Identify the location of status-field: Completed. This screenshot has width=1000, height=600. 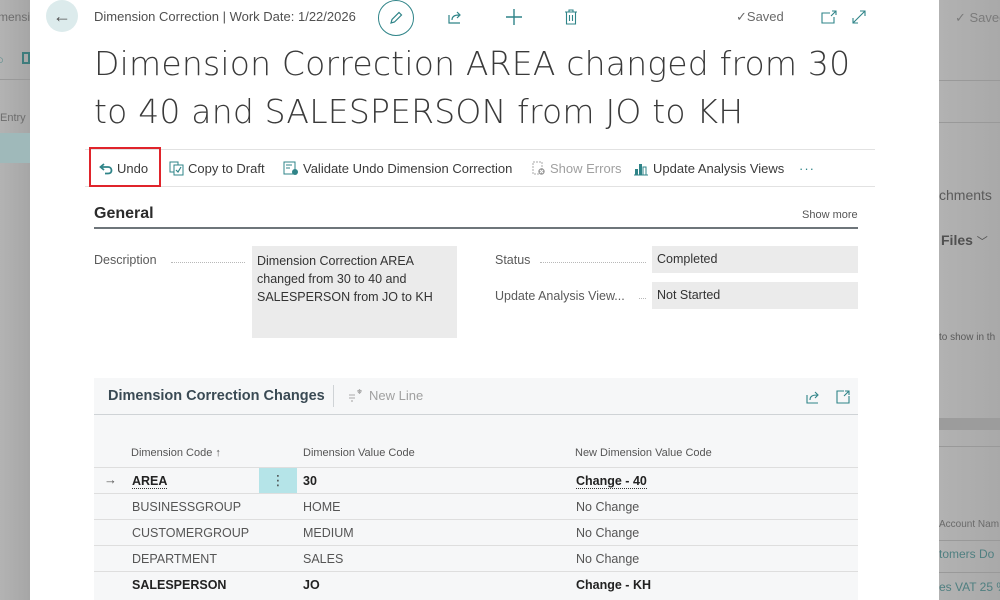
(755, 259).